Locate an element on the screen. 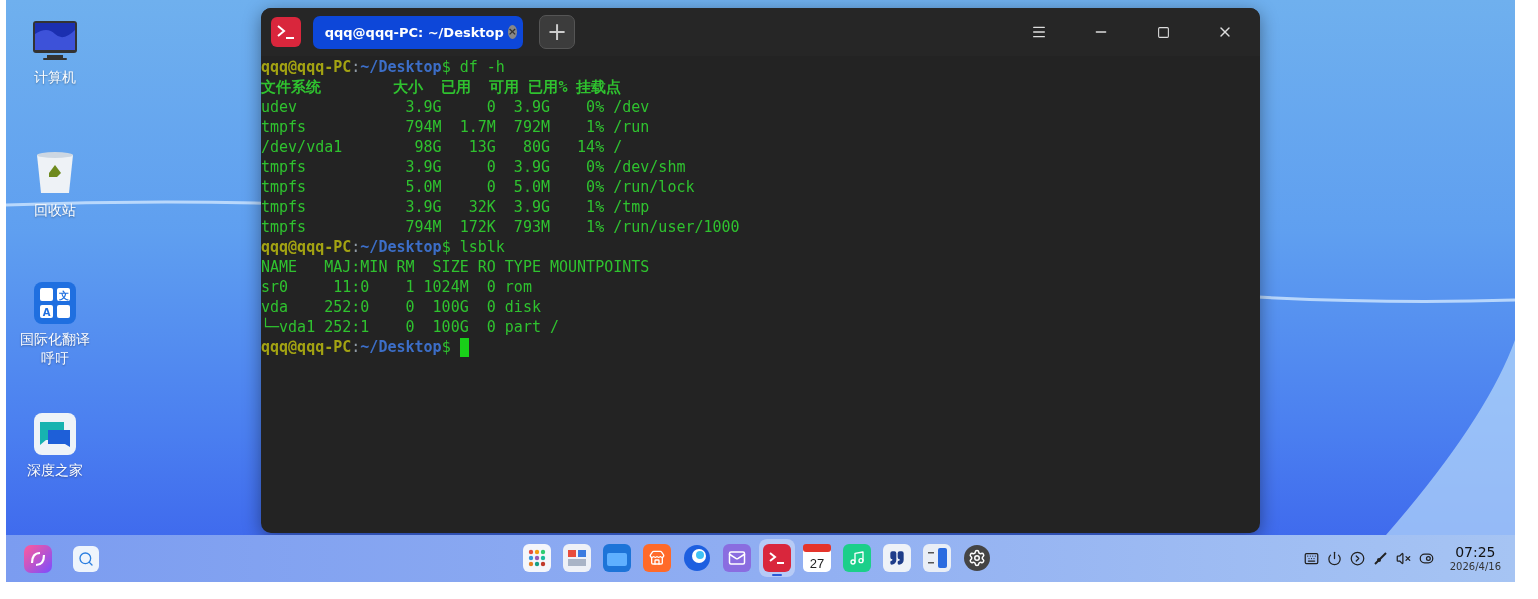 This screenshot has height=599, width=1538. clock-date: 2026/4/16 is located at coordinates (1475, 566).